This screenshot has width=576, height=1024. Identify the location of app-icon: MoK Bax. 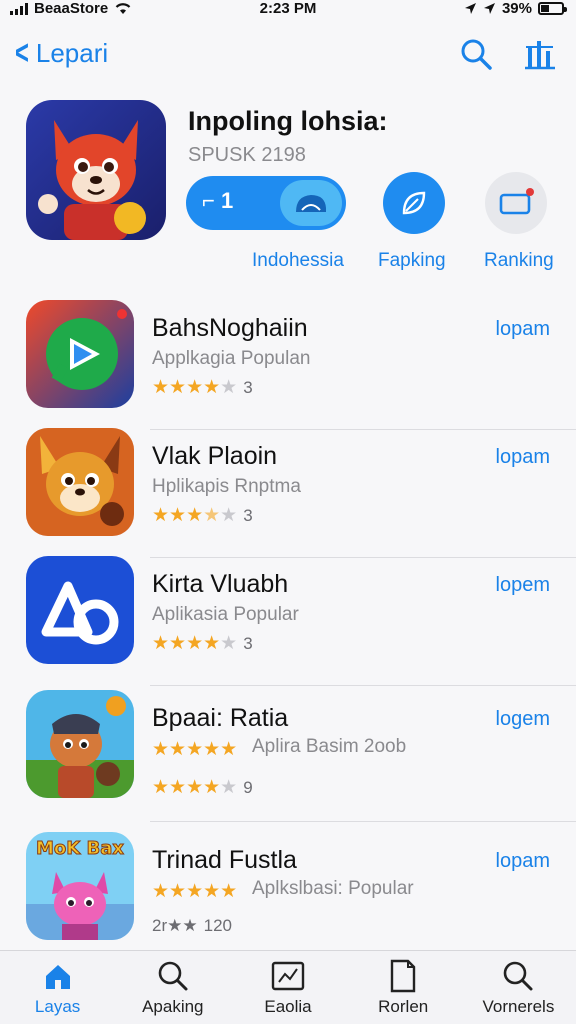
(80, 886).